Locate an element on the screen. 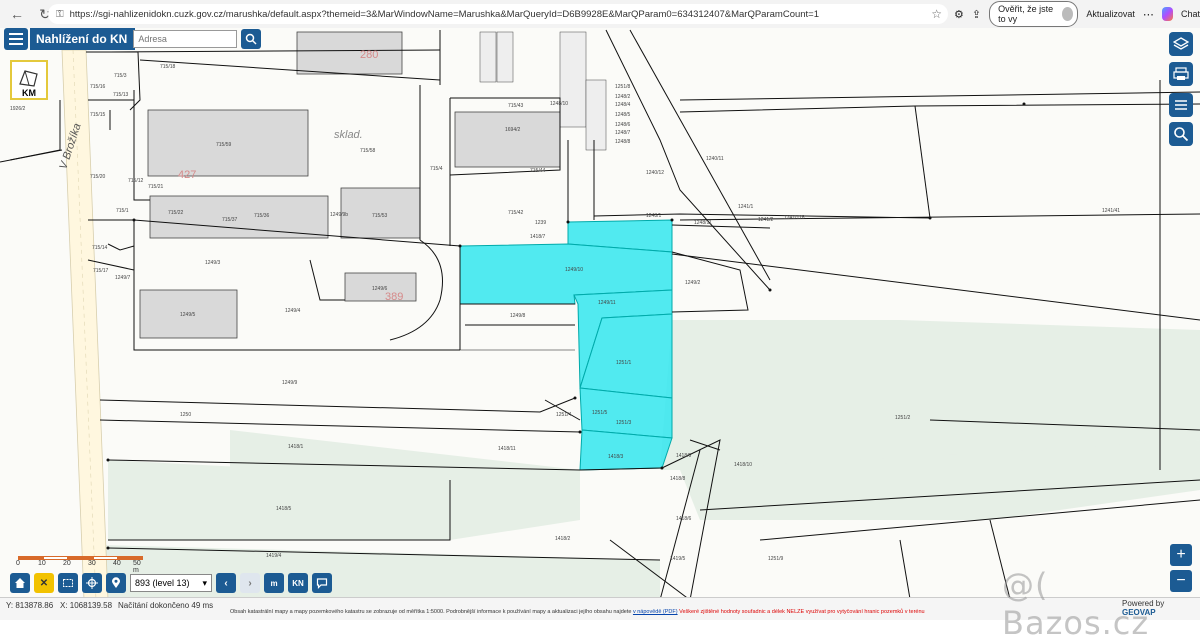 This screenshot has width=1200, height=642. share-icon: ⇪ is located at coordinates (976, 14).